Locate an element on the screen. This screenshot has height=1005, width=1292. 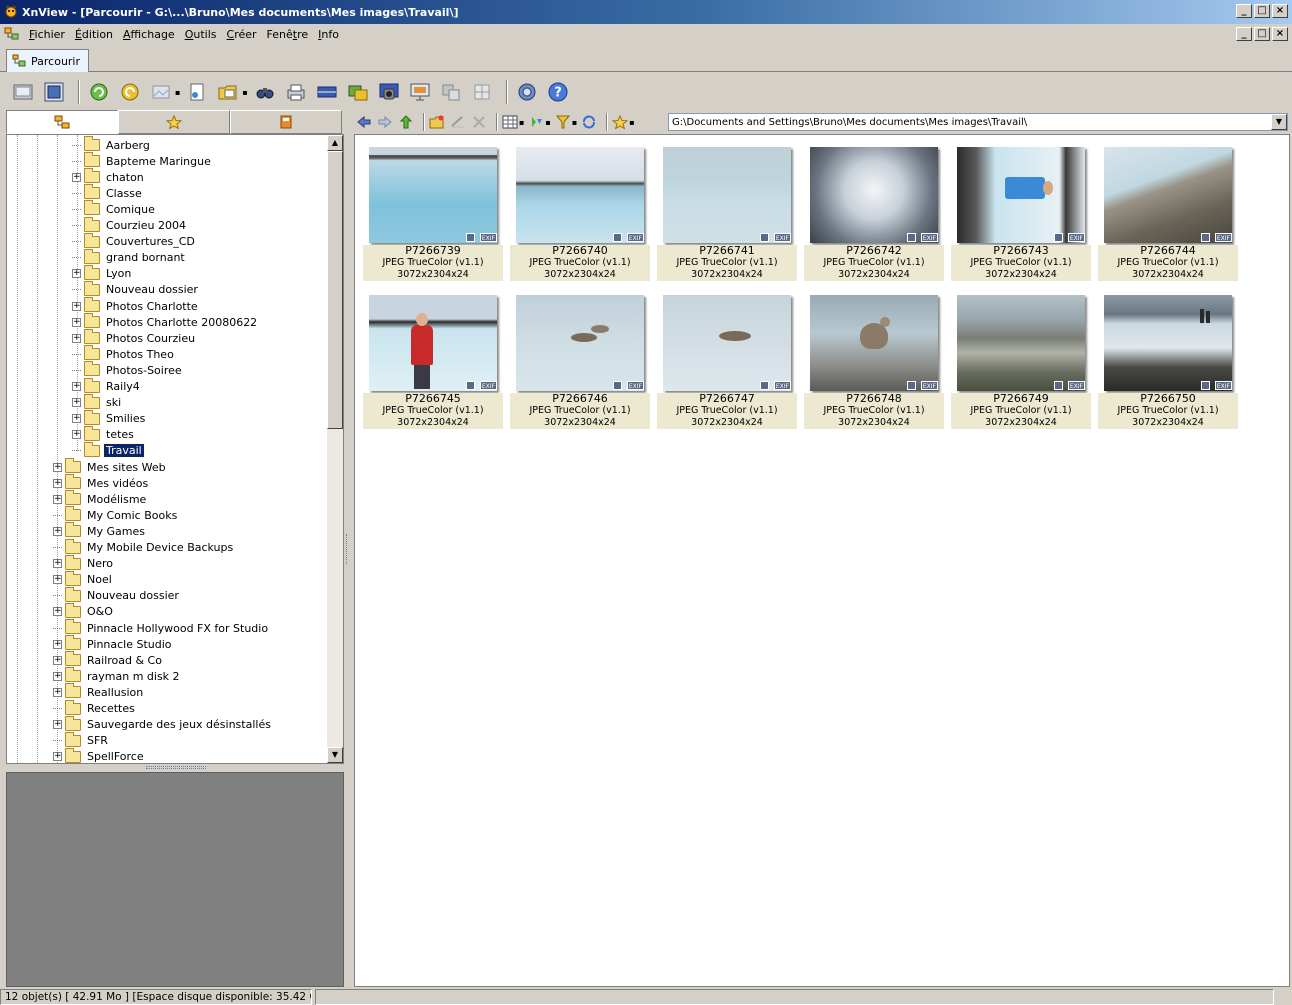
path-combobox: ▼ is located at coordinates (978, 122).